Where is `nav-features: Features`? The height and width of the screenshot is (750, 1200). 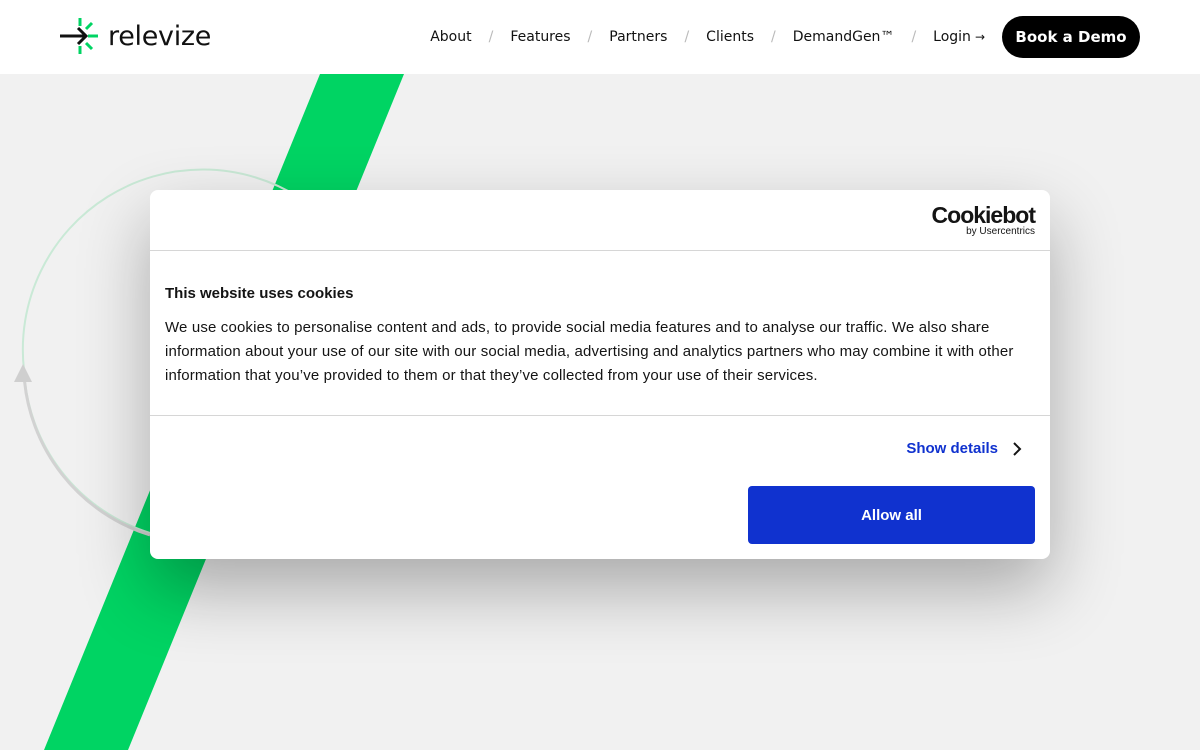
nav-features: Features is located at coordinates (540, 37).